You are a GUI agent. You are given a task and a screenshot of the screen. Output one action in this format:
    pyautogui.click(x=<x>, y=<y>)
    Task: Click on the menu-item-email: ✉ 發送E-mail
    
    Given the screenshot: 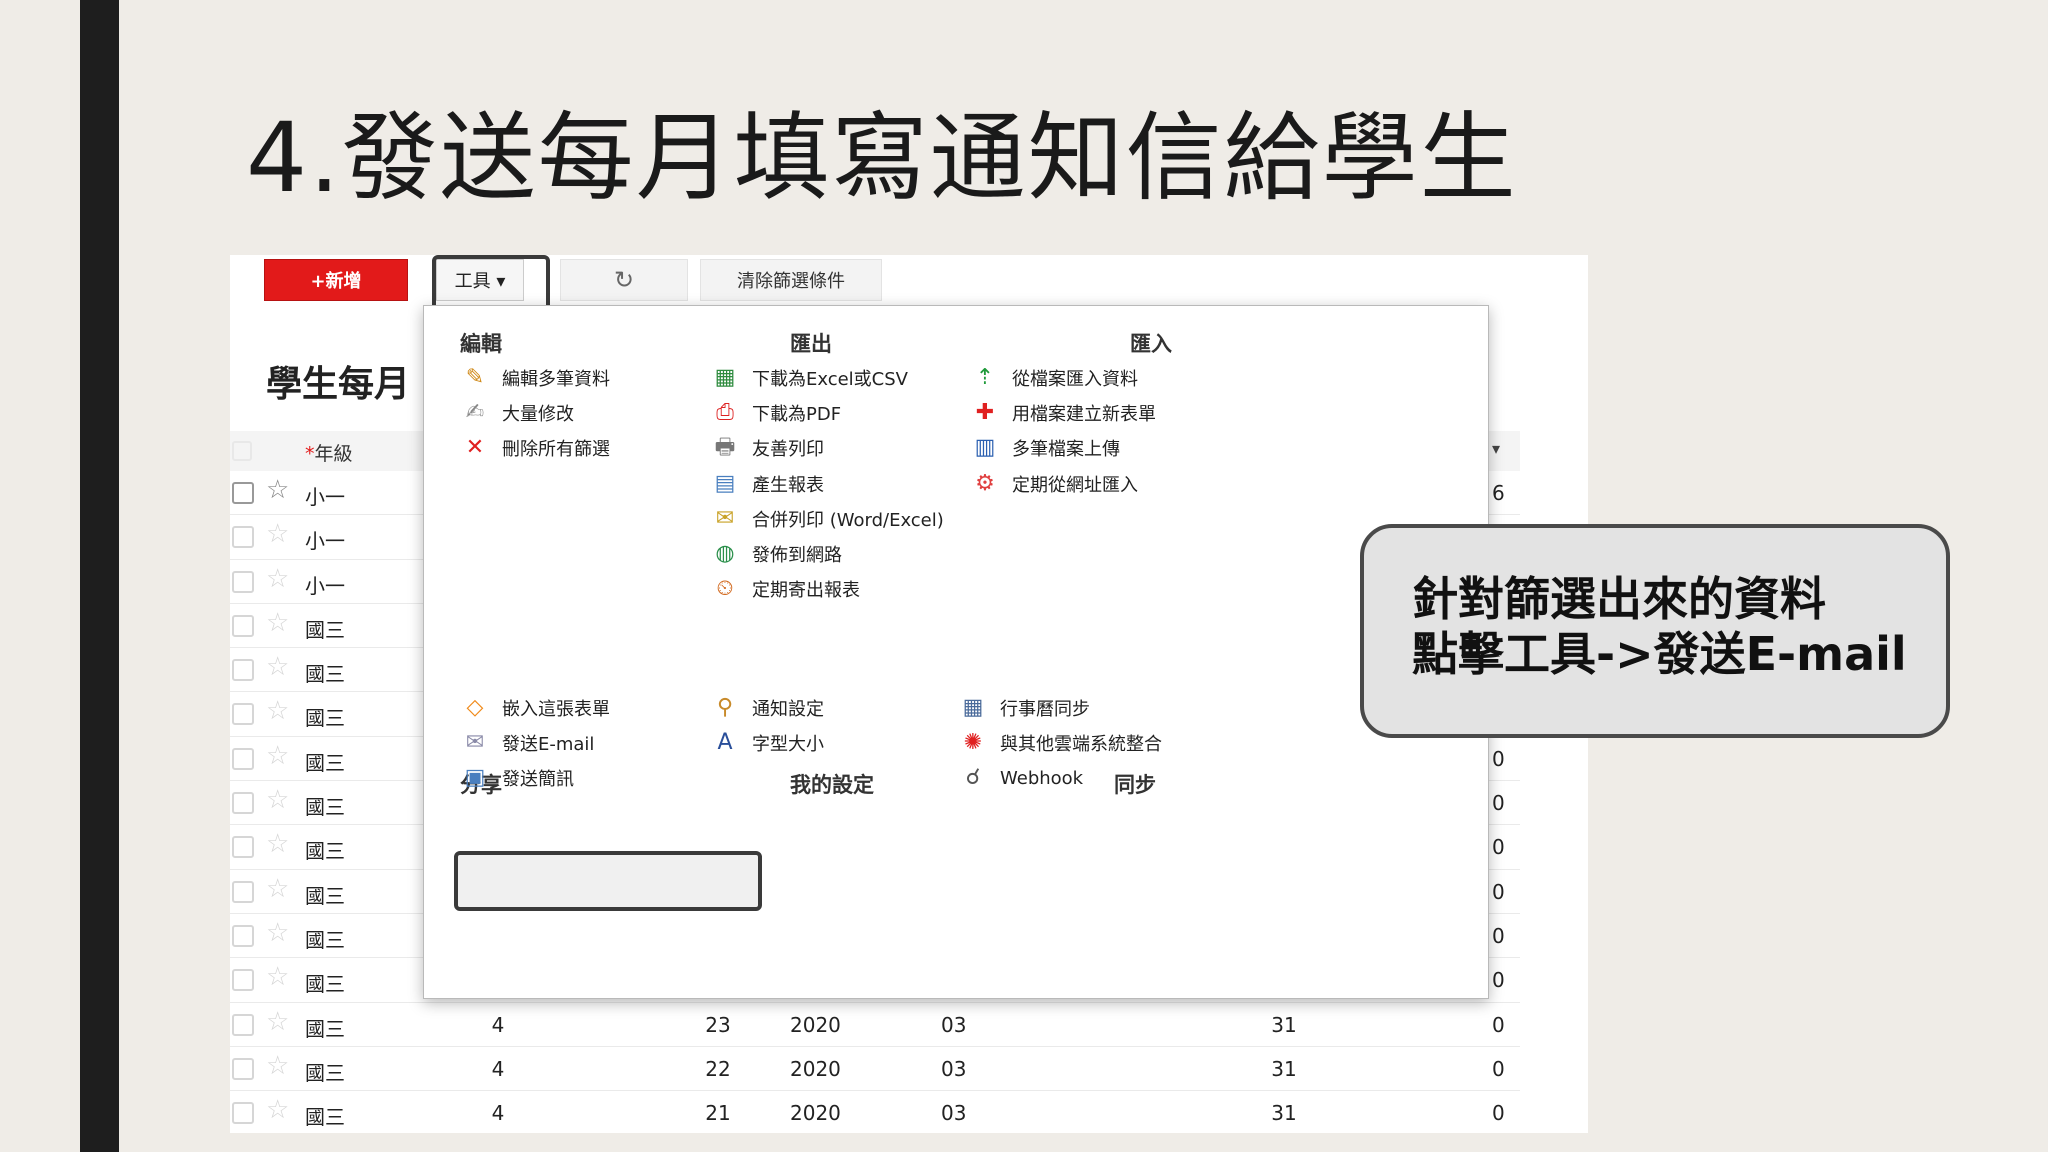 What is the action you would take?
    pyautogui.click(x=527, y=743)
    